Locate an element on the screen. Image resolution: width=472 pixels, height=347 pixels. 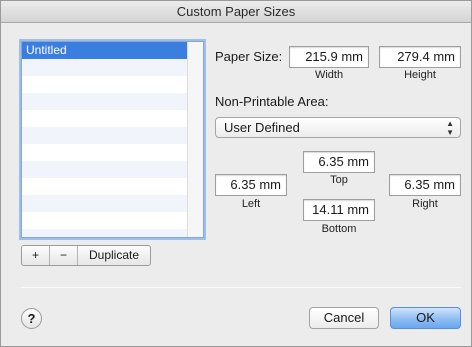
add-button: + is located at coordinates (36, 255).